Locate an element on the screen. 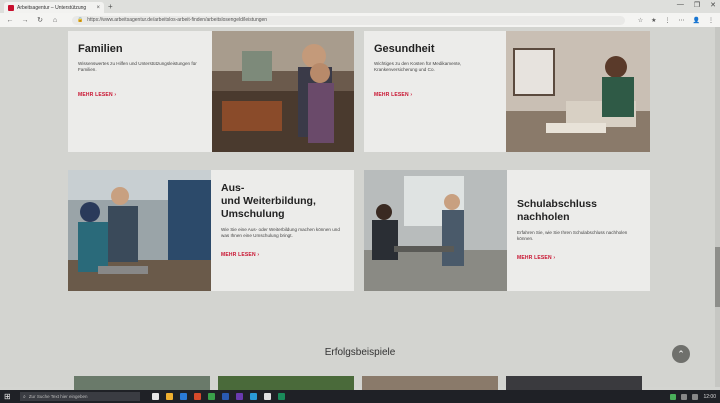  scrollbar-thumb is located at coordinates (717, 277).